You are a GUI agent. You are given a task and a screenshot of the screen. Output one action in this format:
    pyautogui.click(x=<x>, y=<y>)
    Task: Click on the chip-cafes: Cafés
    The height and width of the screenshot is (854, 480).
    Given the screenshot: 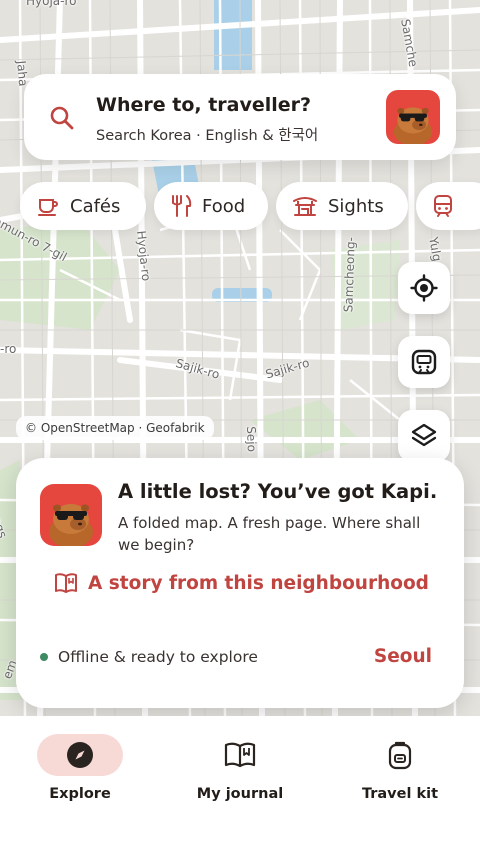 What is the action you would take?
    pyautogui.click(x=83, y=206)
    